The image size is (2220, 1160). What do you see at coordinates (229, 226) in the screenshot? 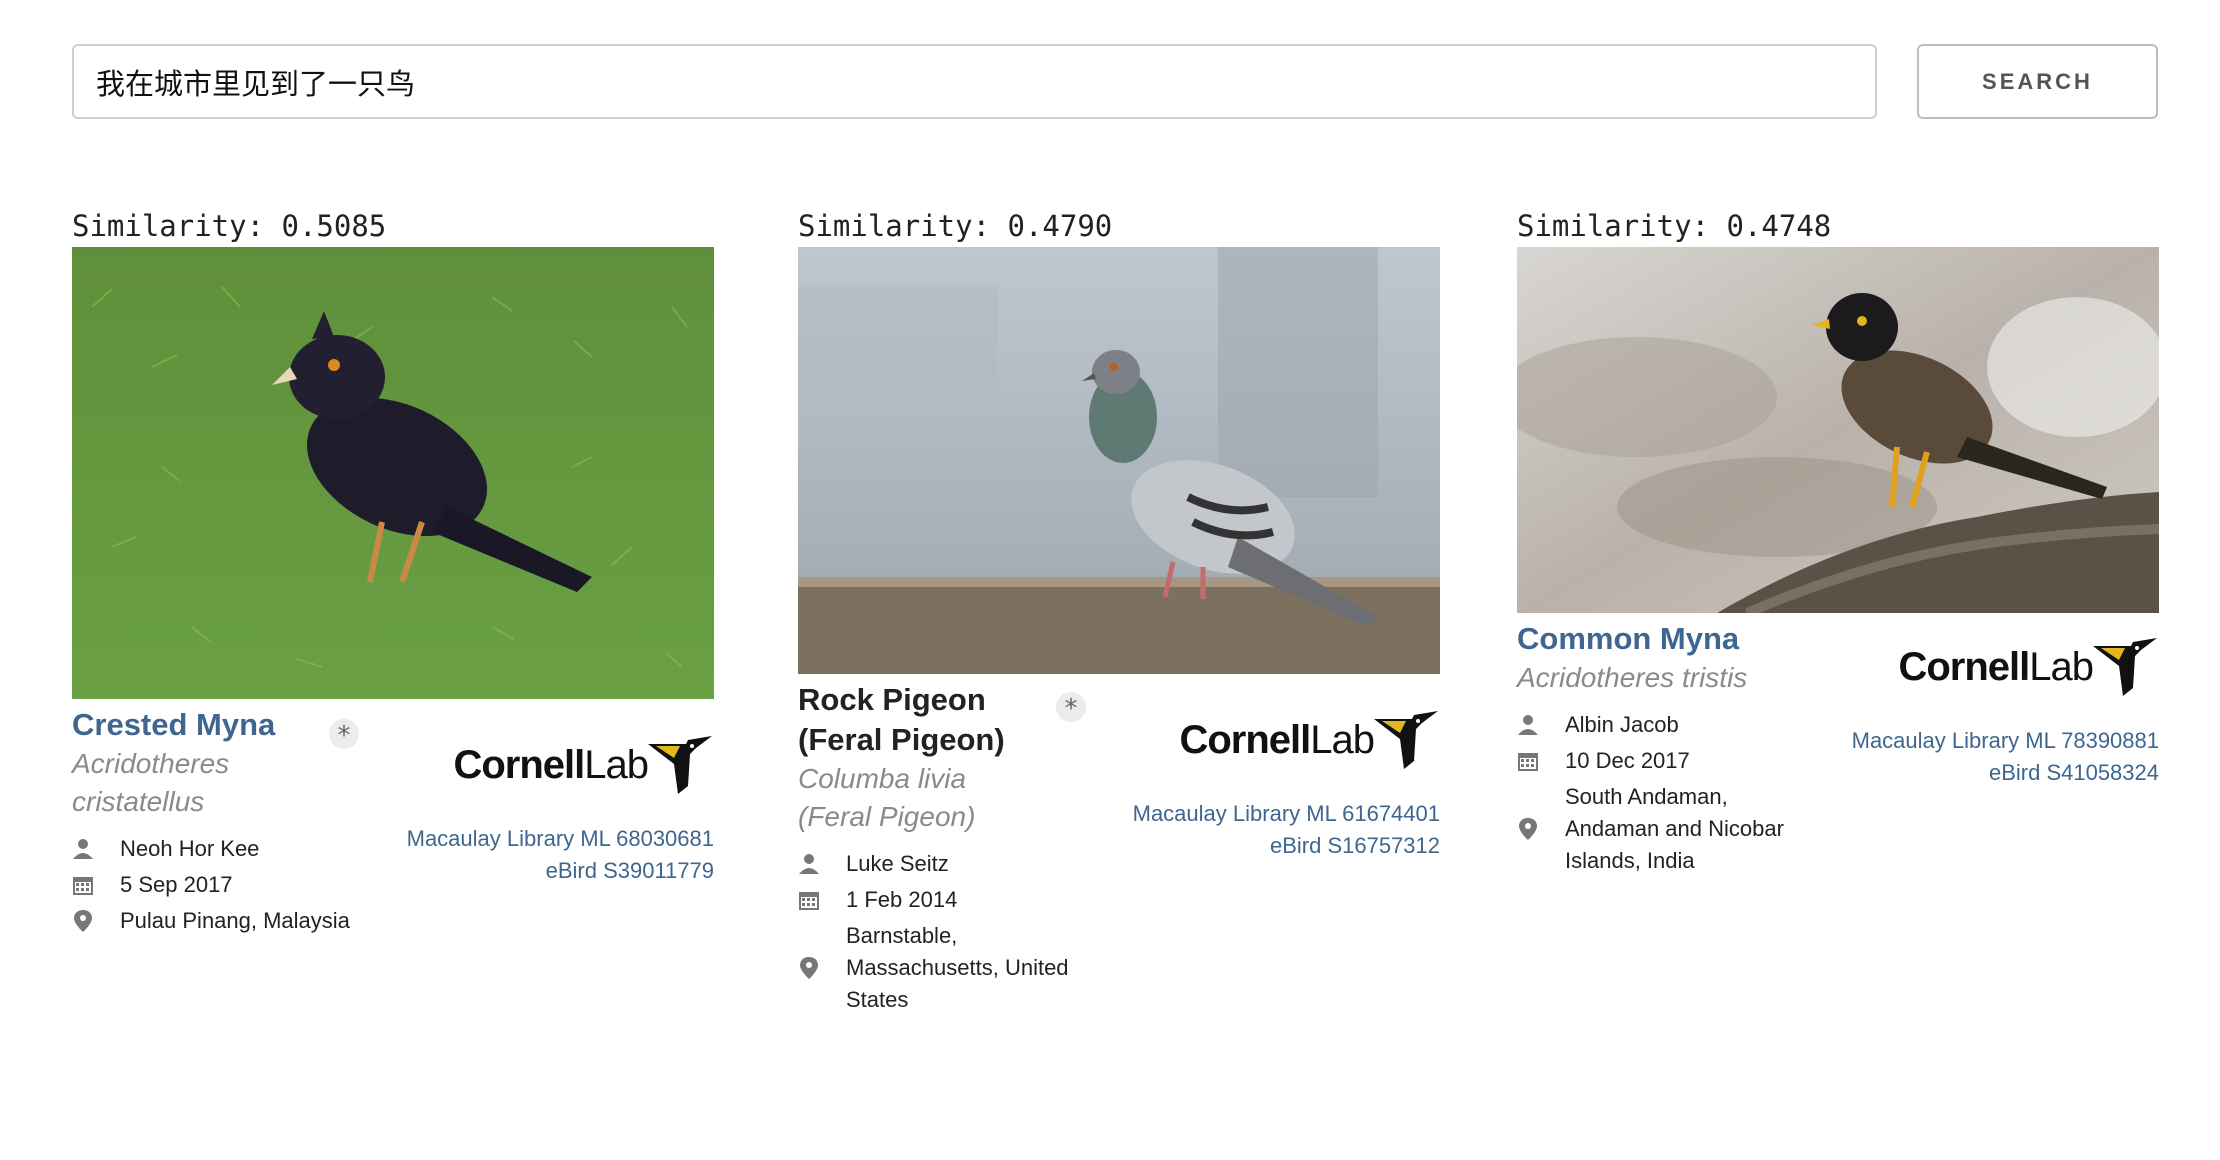
I see `similarity-score: Similarity: 0.5085` at bounding box center [229, 226].